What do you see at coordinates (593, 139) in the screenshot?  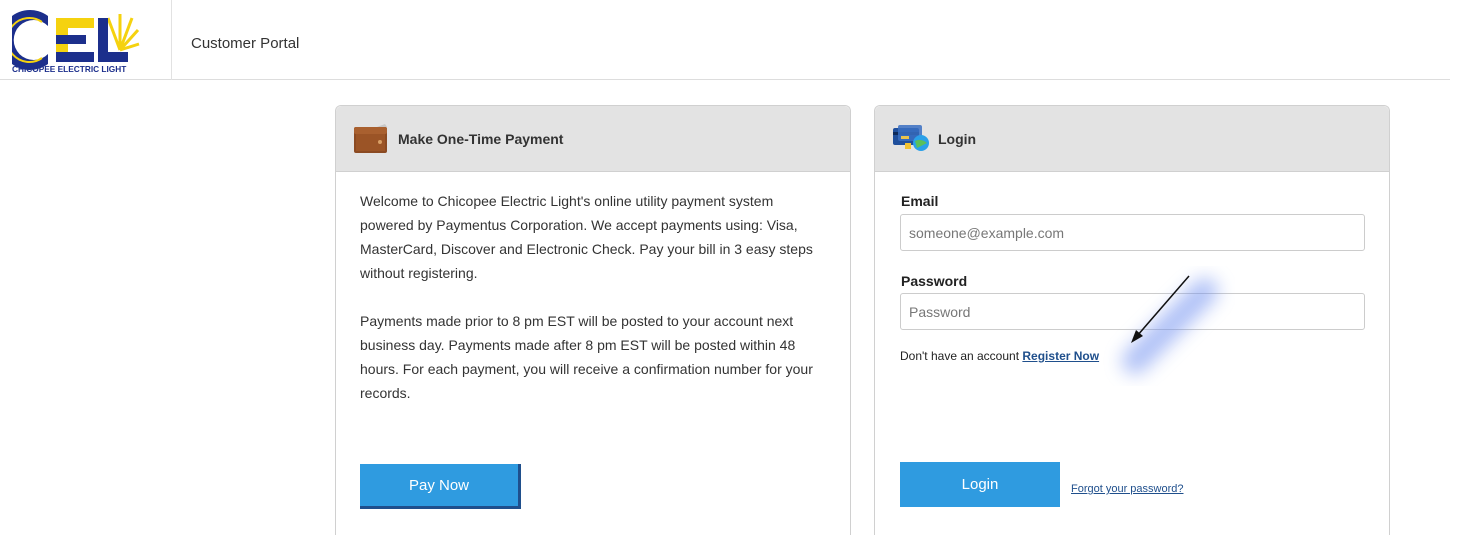 I see `payment-panel-heading: Make One-Time Payment` at bounding box center [593, 139].